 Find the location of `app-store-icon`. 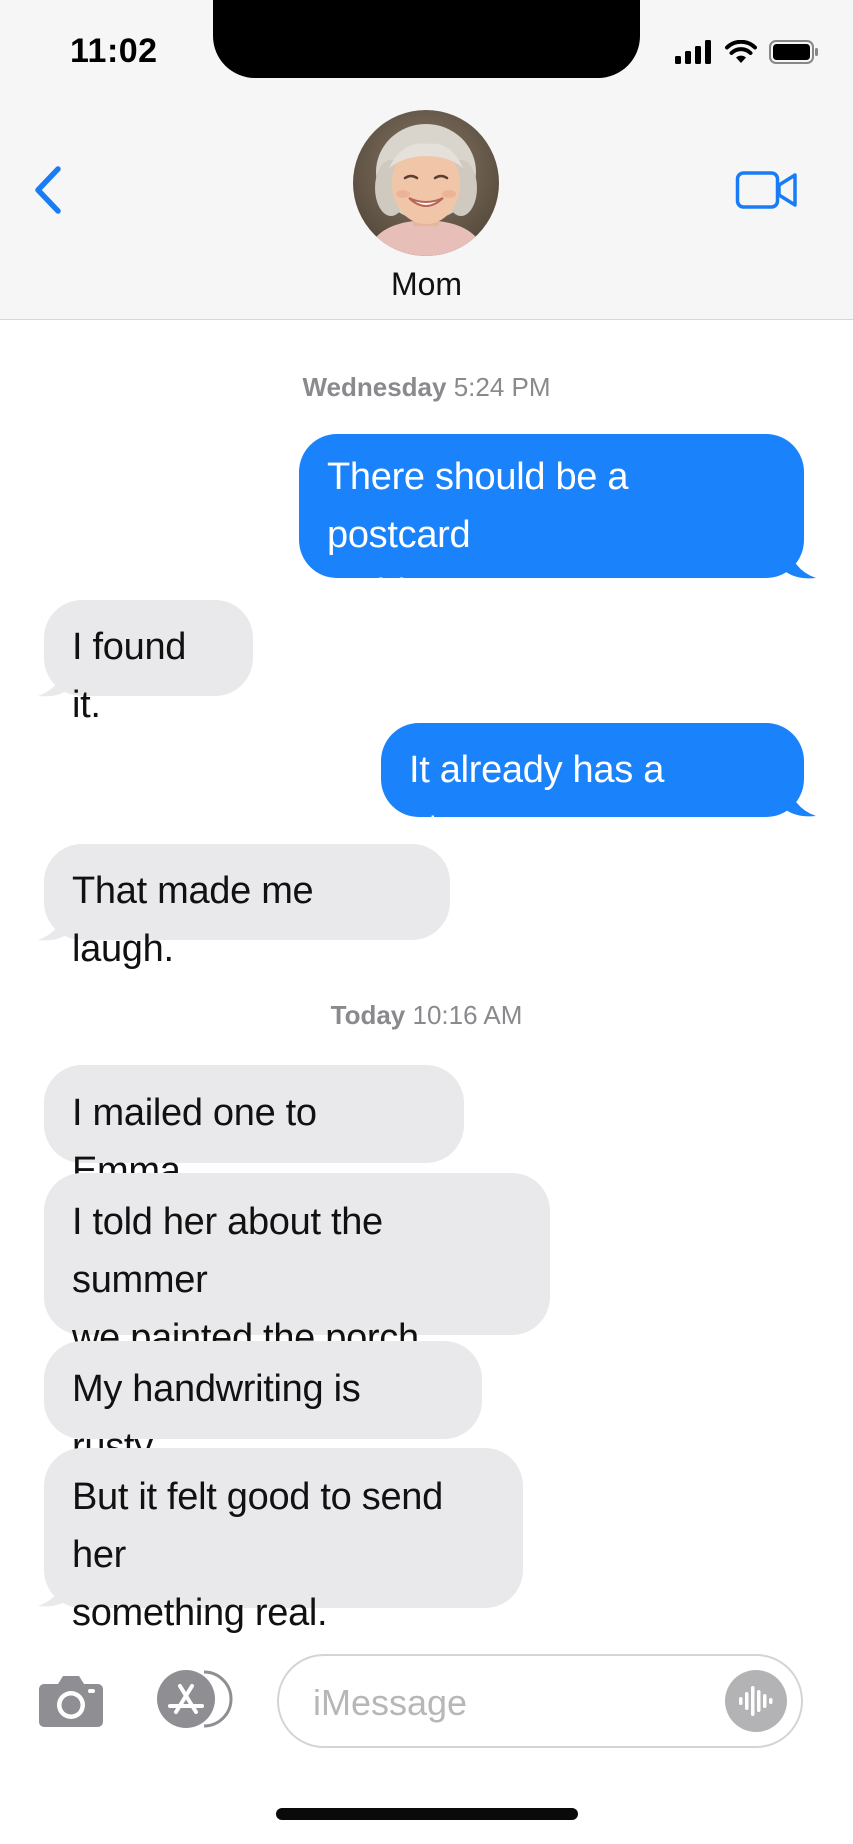

app-store-icon is located at coordinates (195, 1699).